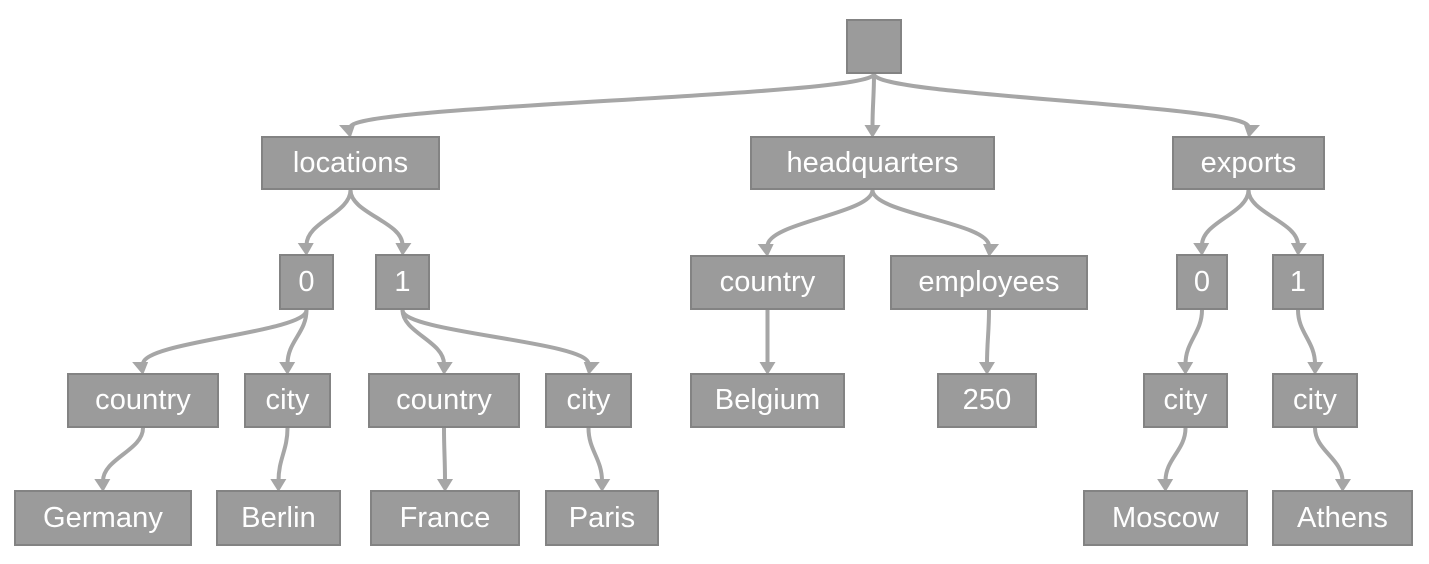 The image size is (1429, 564). Describe the element at coordinates (1342, 518) in the screenshot. I see `tree-node-athens: Athens` at that location.